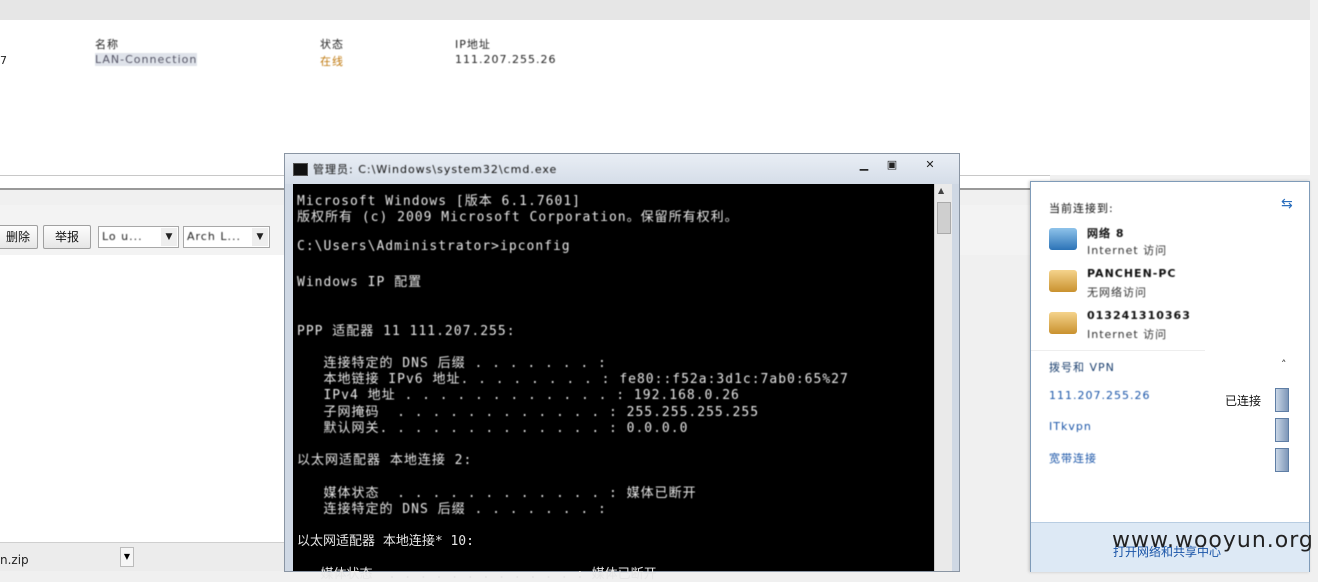 Image resolution: width=1318 pixels, height=582 pixels. Describe the element at coordinates (622, 169) in the screenshot. I see `cmd-title-bar: 管理员: C:\Windows\system32\cmd.exe ▁ ▣ ✕` at that location.